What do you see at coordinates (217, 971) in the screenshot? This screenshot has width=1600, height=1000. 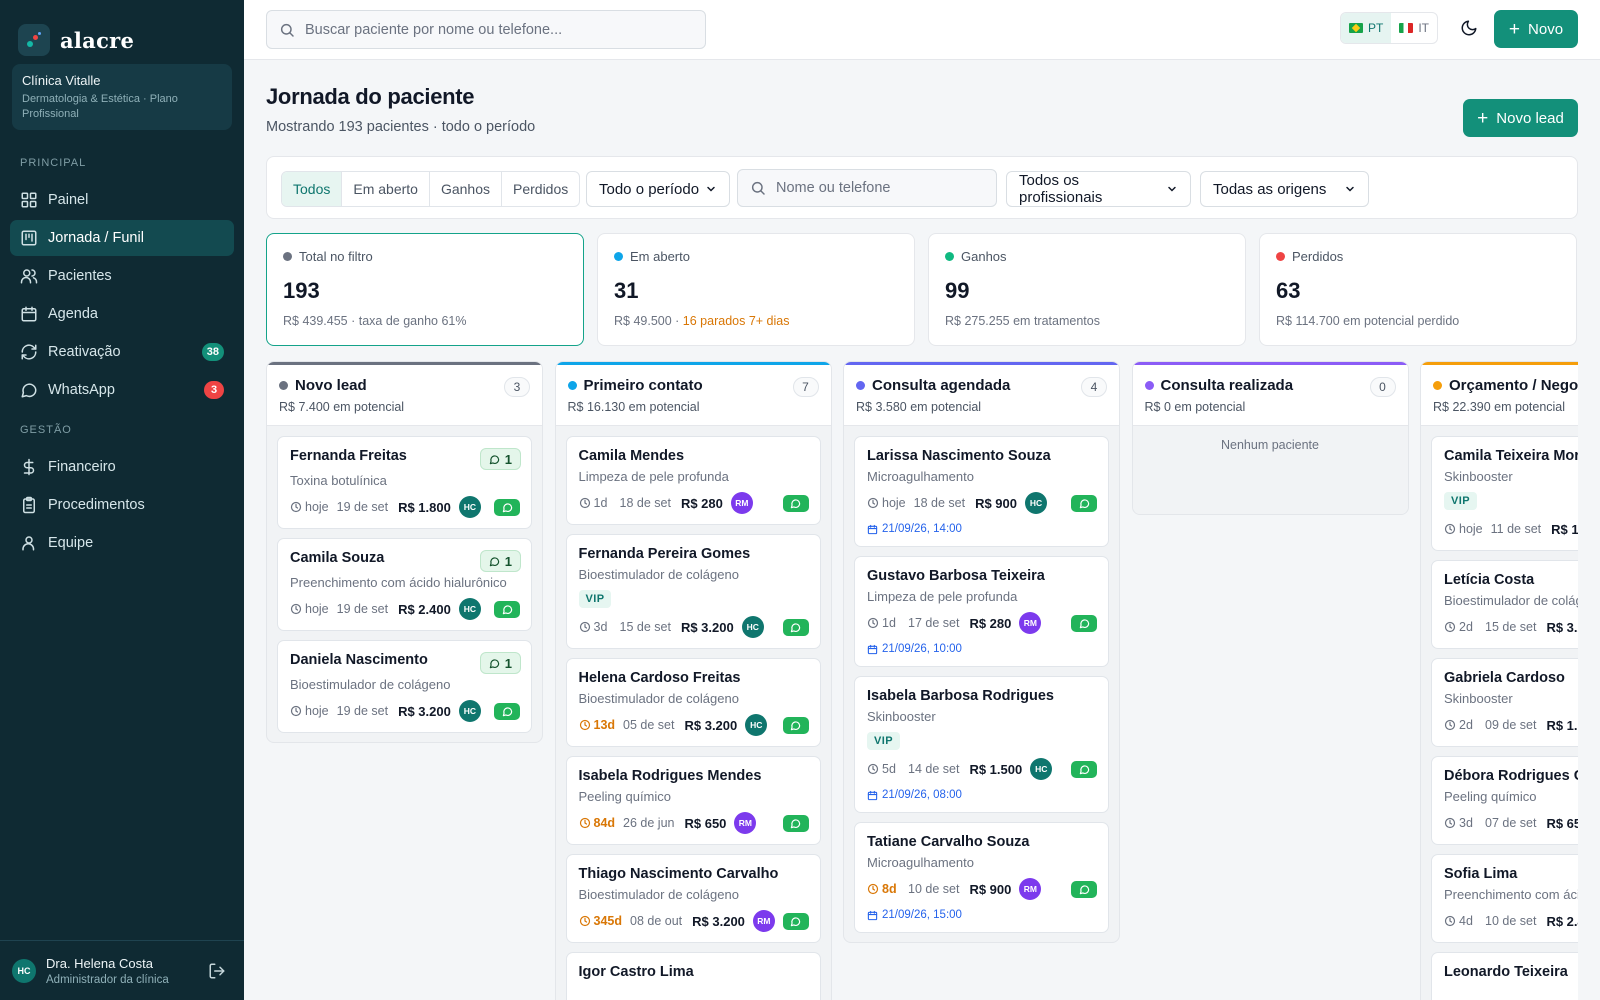 I see `logout-icon` at bounding box center [217, 971].